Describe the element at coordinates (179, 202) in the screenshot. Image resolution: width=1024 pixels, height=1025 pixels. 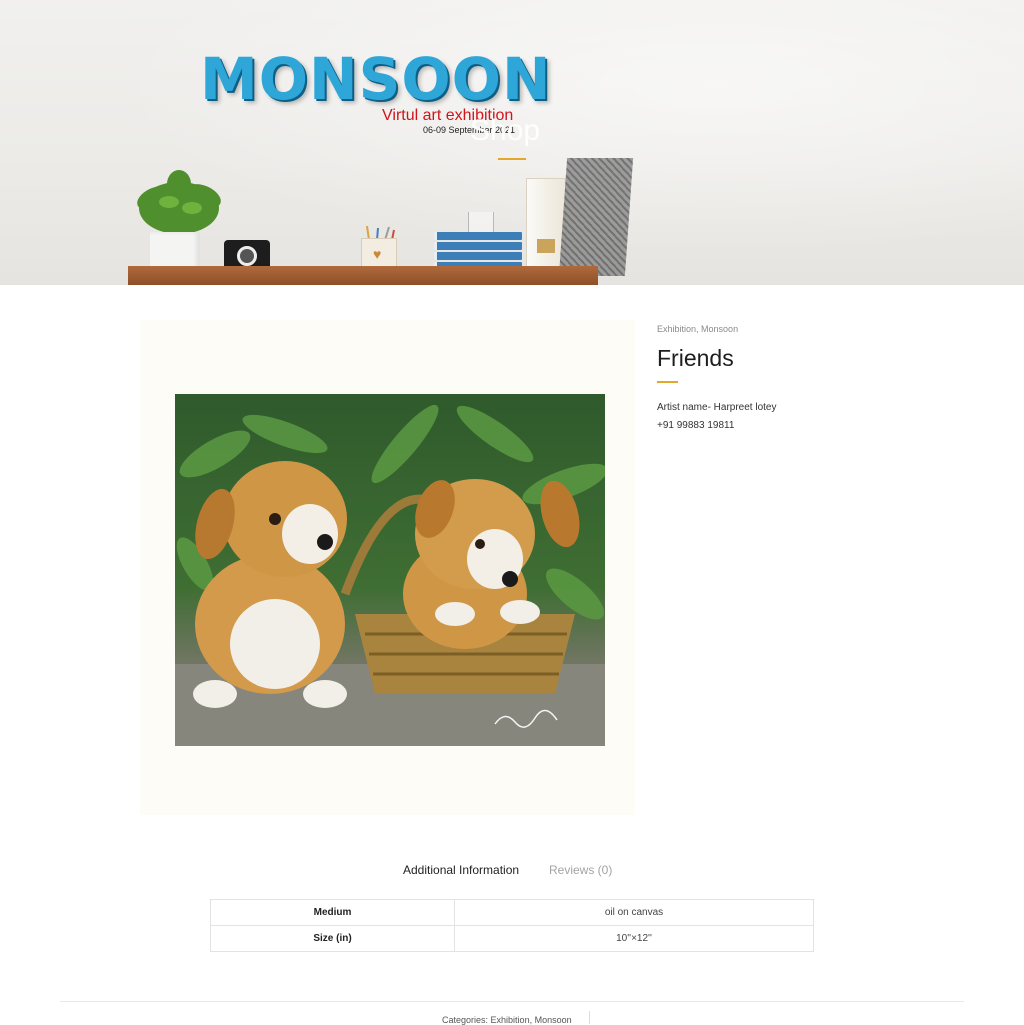
I see `plant-illustration` at that location.